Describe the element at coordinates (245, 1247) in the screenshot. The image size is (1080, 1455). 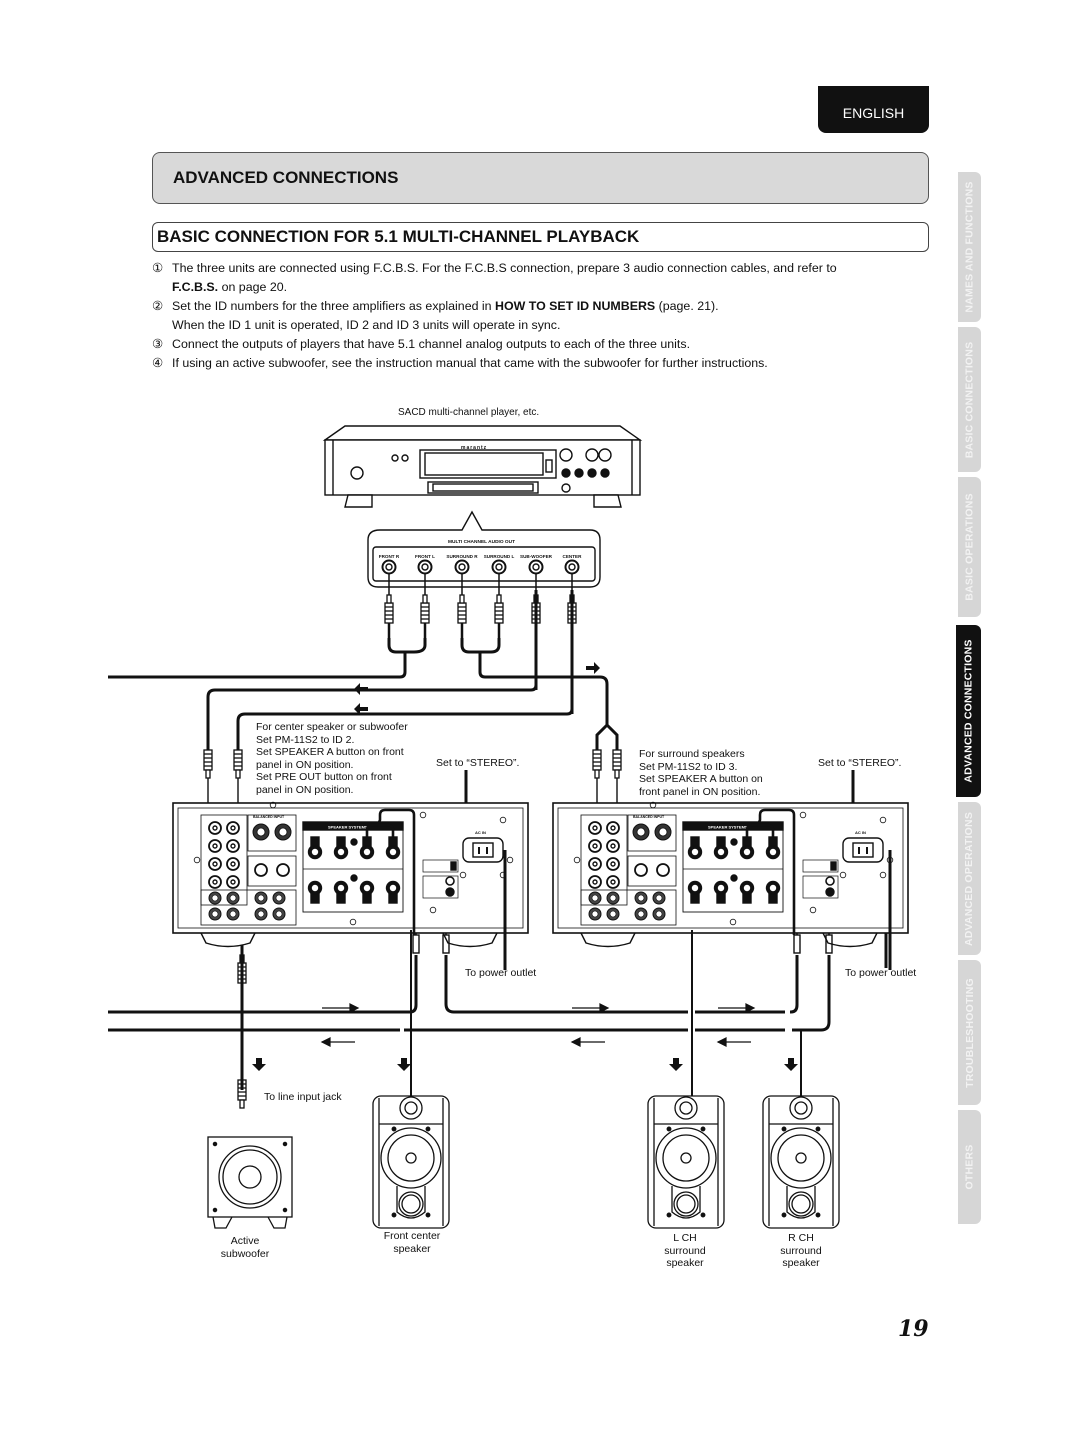
I see `speaker-label-subwoofer: Active subwoofer` at that location.